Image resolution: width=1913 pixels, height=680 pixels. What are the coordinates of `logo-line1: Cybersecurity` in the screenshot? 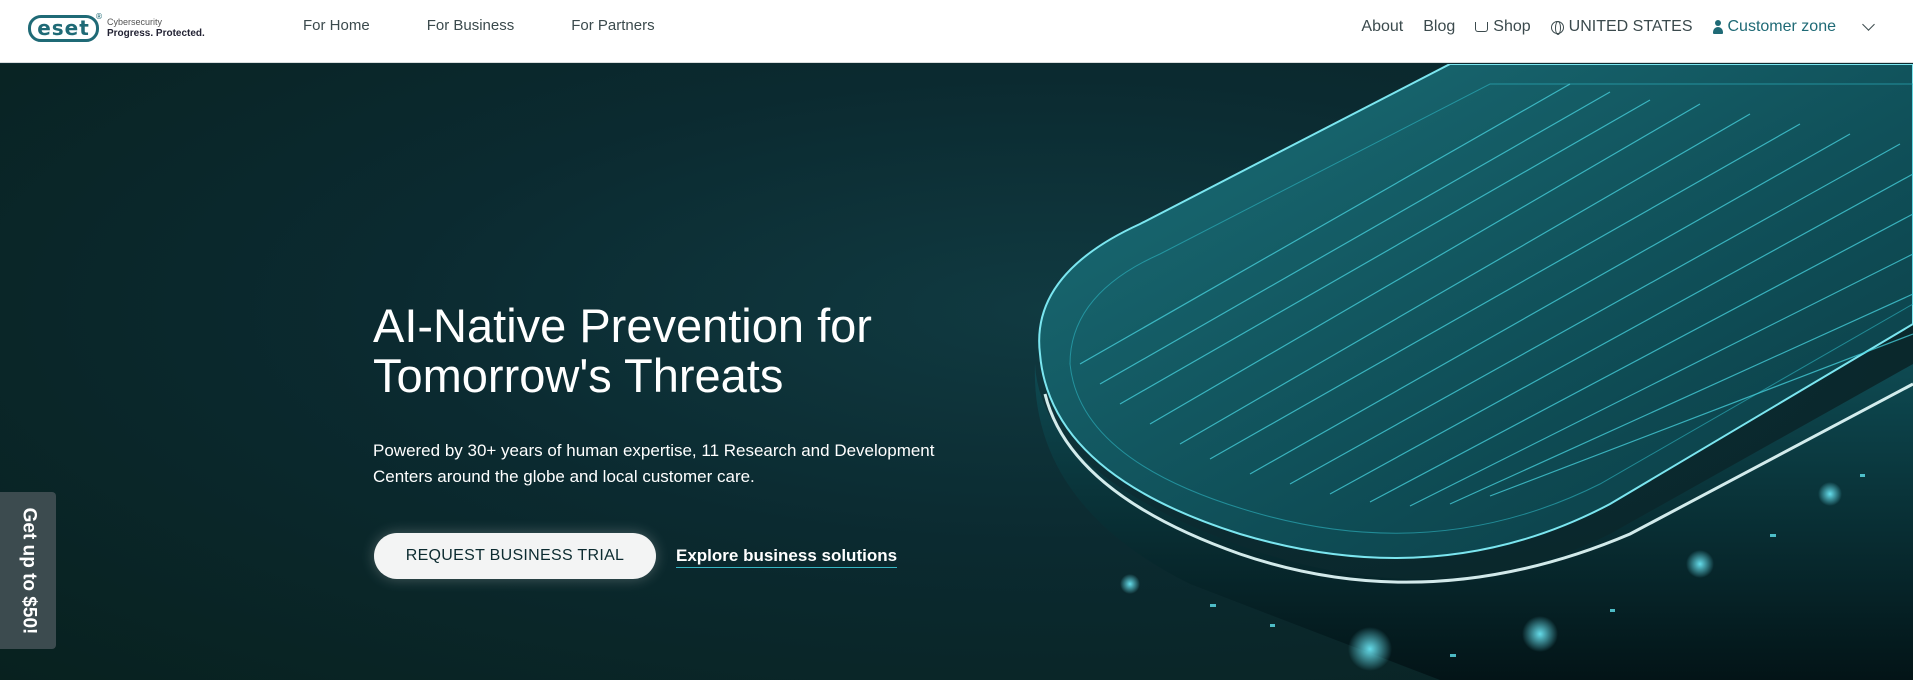 It's located at (135, 22).